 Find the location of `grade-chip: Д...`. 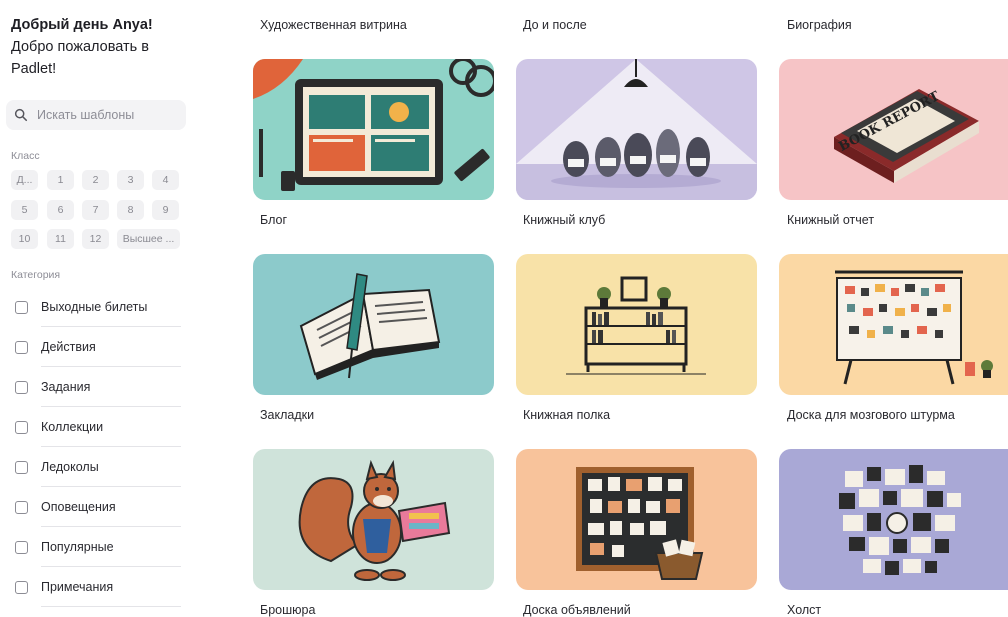

grade-chip: Д... is located at coordinates (24, 180).